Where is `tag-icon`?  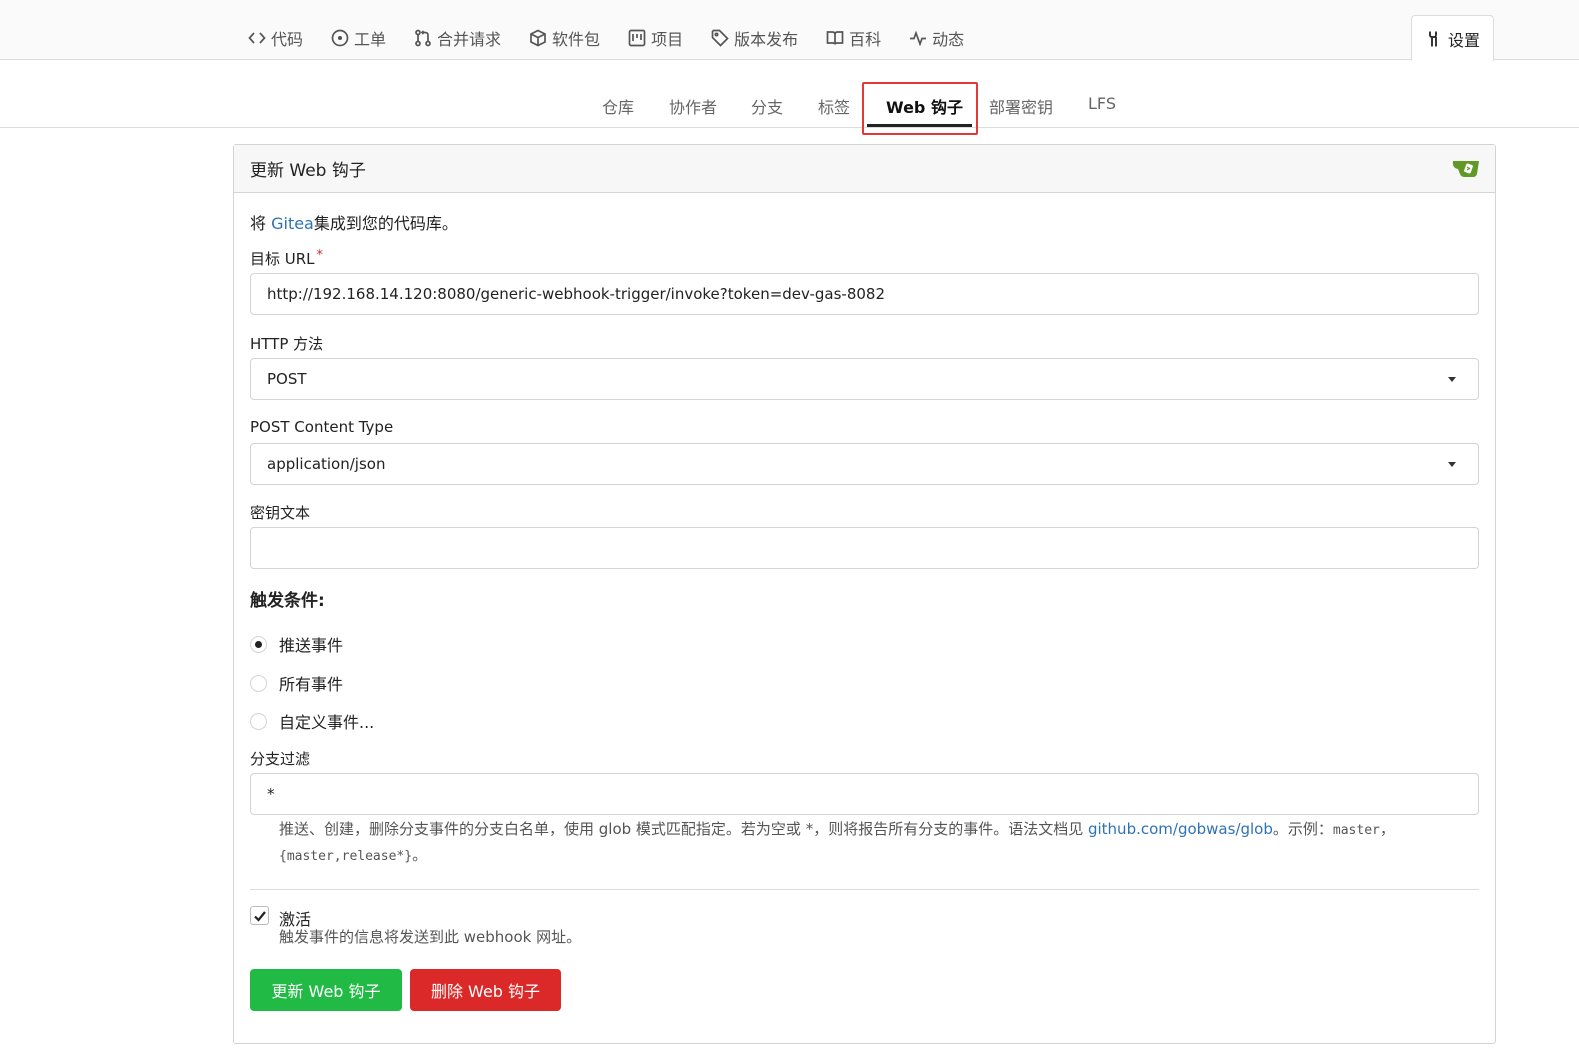 tag-icon is located at coordinates (720, 38).